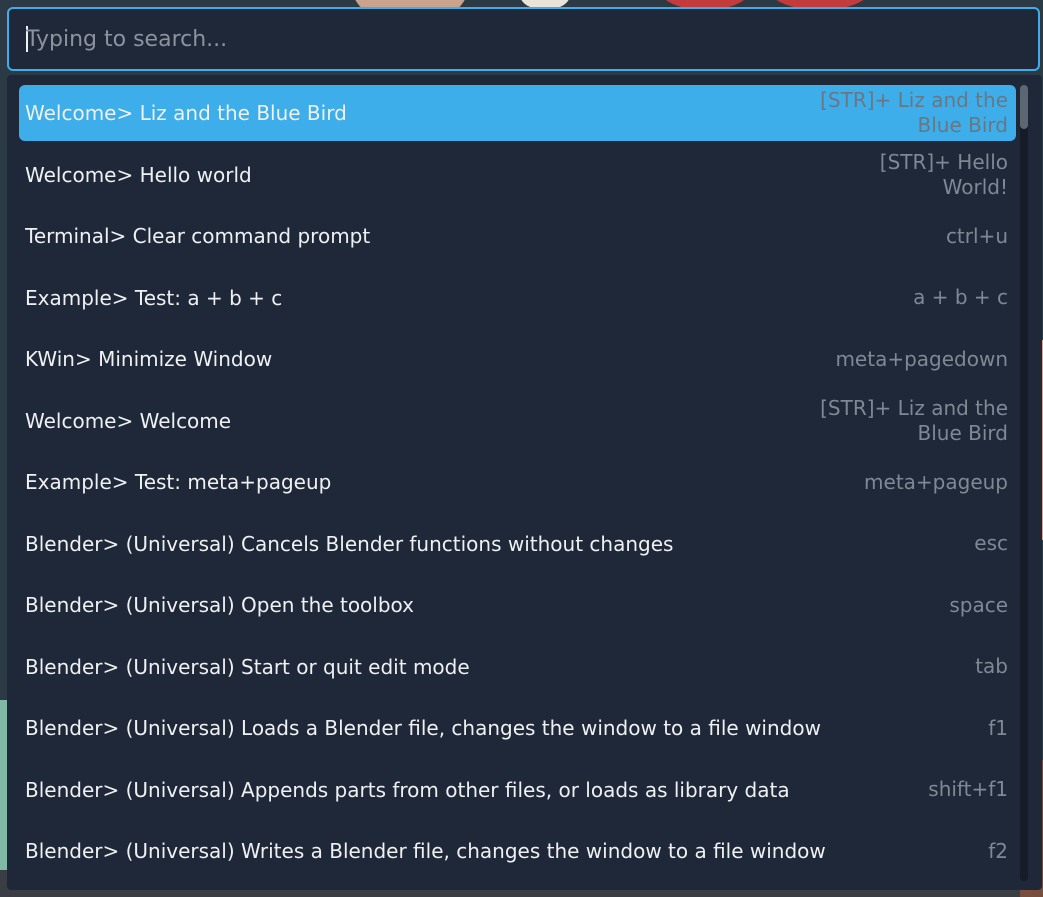  Describe the element at coordinates (138, 174) in the screenshot. I see `result-label: Welcome> Hello world` at that location.